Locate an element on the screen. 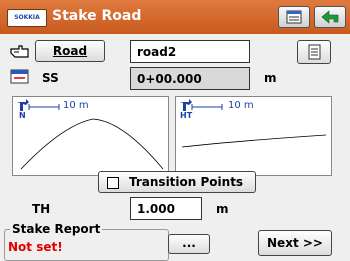  left-scale-label: 10 m is located at coordinates (76, 105).